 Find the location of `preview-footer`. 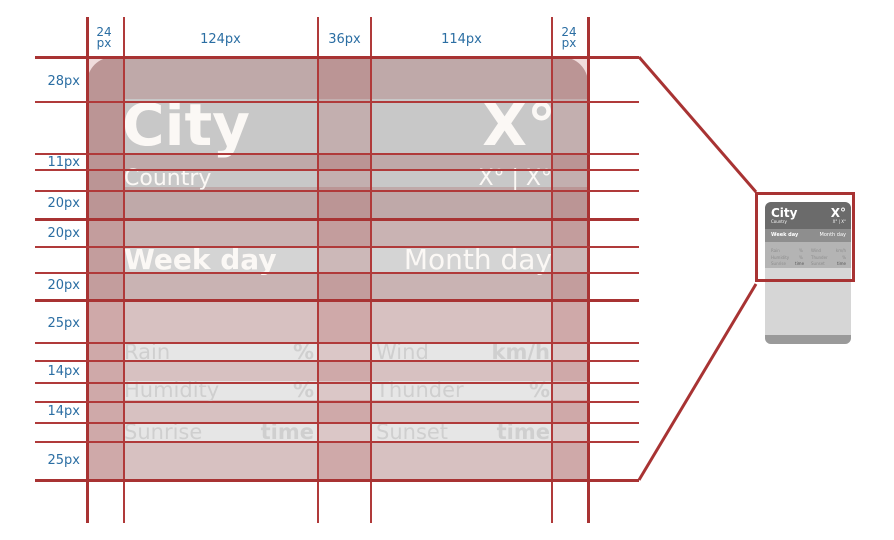

preview-footer is located at coordinates (808, 339).